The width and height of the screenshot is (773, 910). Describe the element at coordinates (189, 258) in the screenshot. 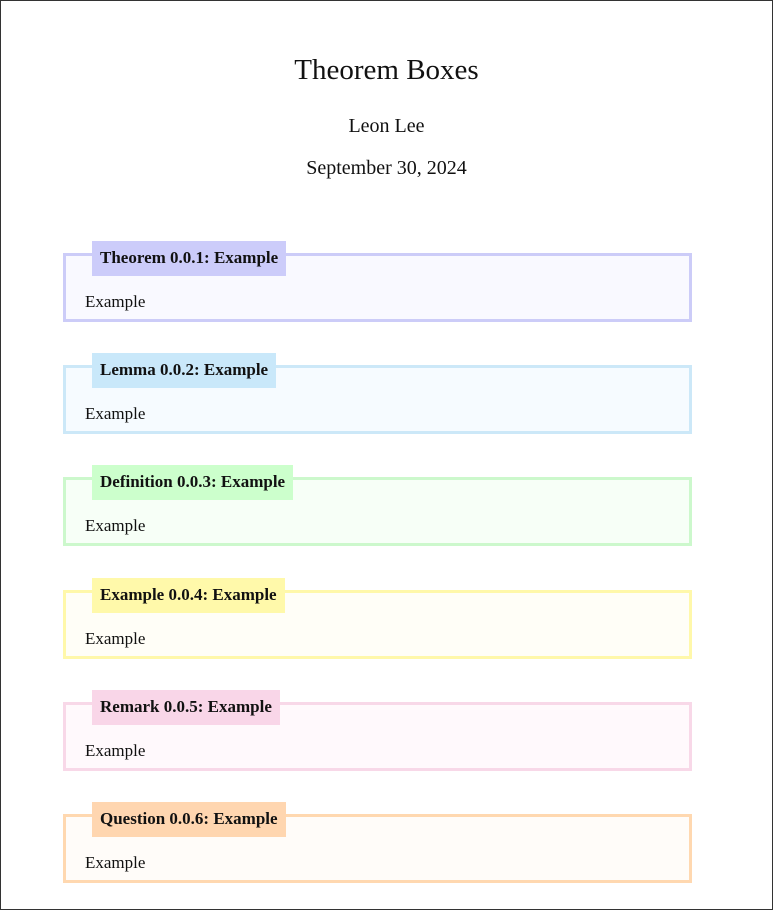

I see `theorem-box-title: Theorem 0.0.1: Example` at that location.